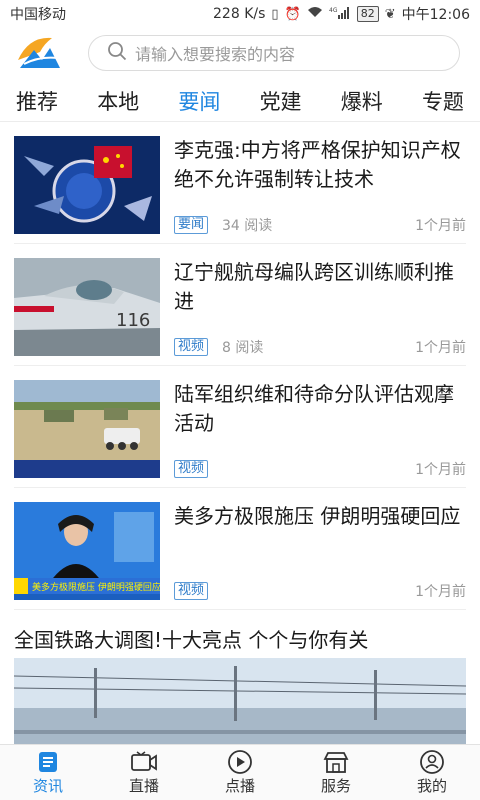  Describe the element at coordinates (240, 702) in the screenshot. I see `feature-image` at that location.